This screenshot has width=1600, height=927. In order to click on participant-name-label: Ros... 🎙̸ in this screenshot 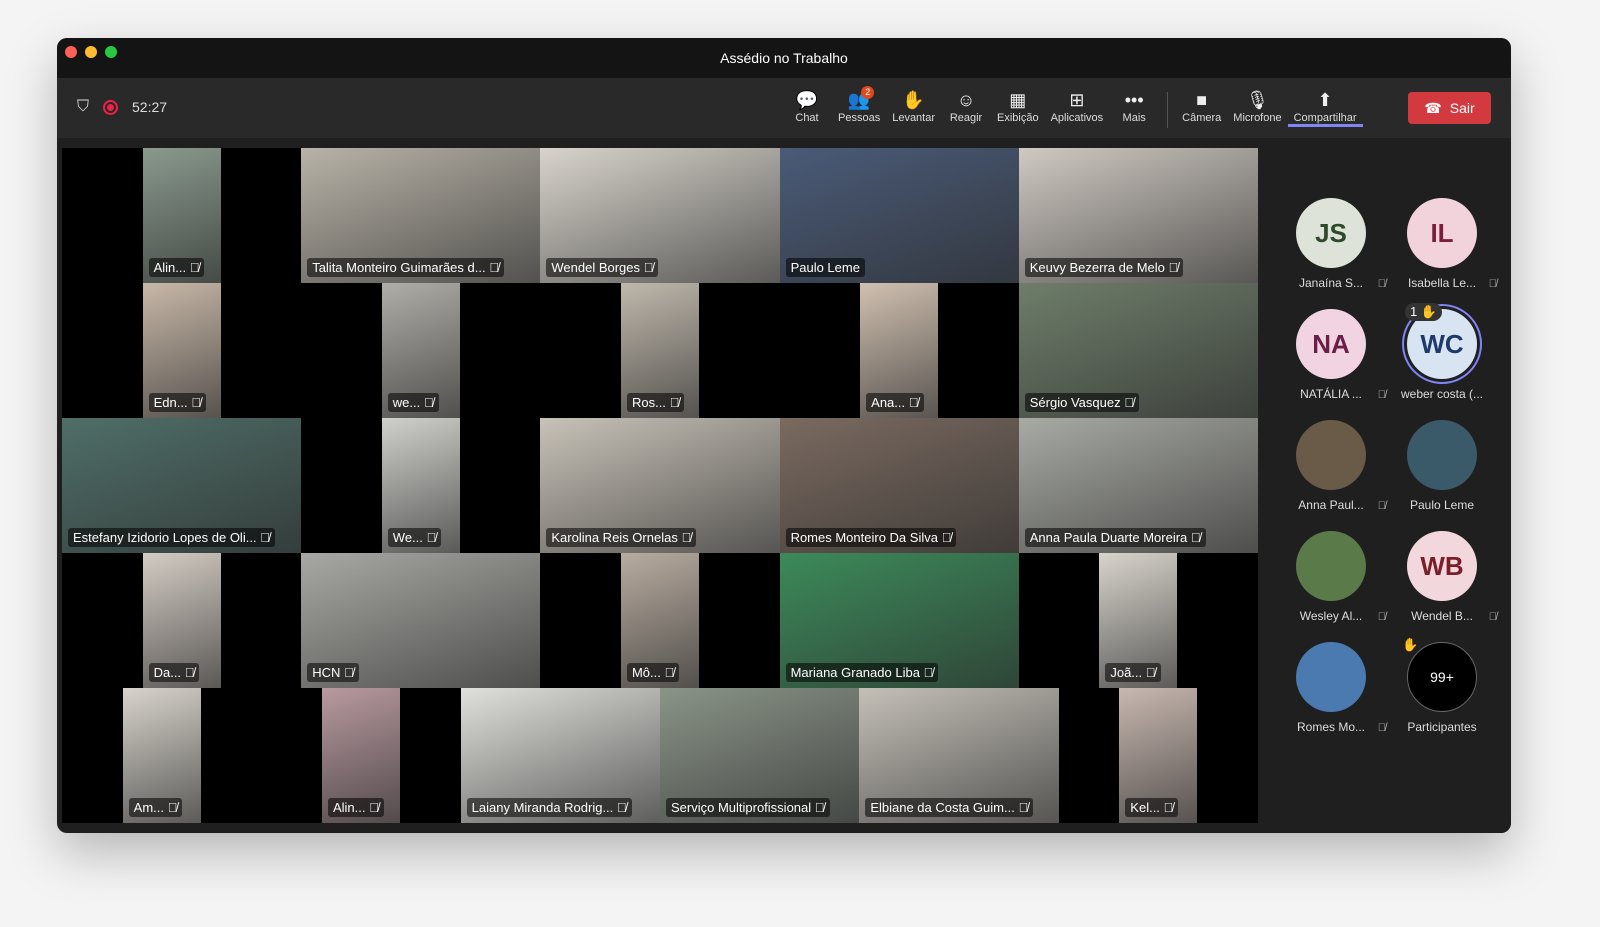, I will do `click(655, 402)`.